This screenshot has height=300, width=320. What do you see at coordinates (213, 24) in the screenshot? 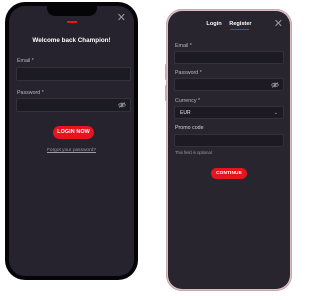
I see `tab-login: Login` at bounding box center [213, 24].